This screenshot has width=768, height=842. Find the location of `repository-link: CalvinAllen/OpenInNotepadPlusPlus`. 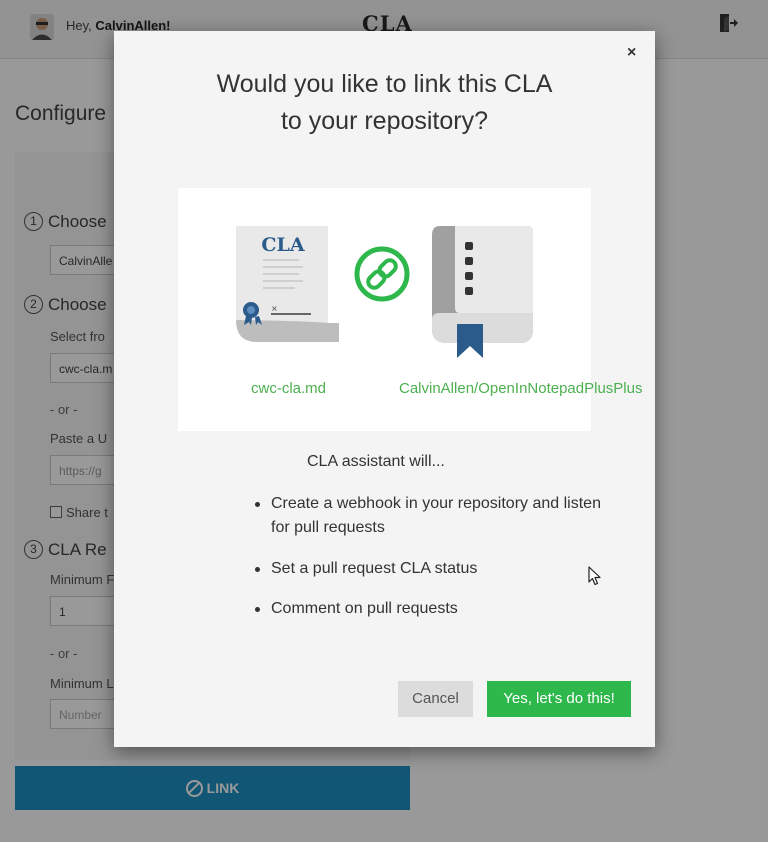

repository-link: CalvinAllen/OpenInNotepadPlusPlus is located at coordinates (520, 388).